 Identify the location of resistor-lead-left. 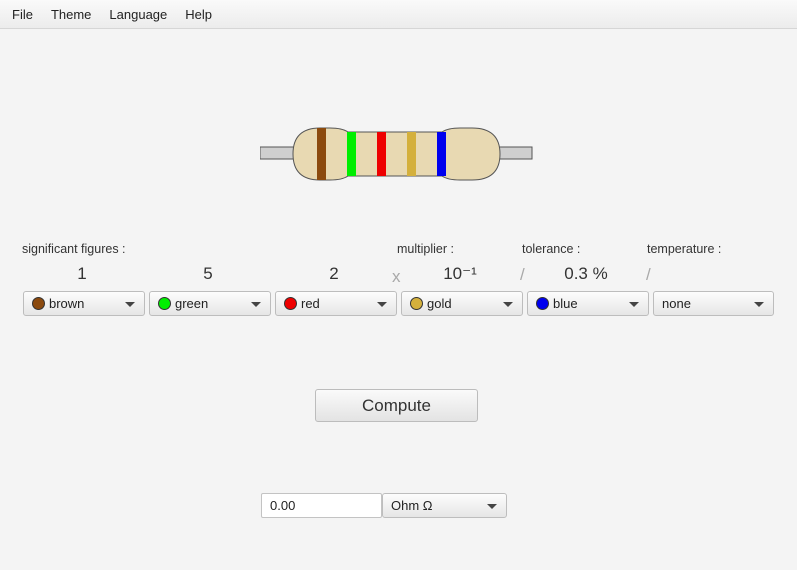
(277, 153).